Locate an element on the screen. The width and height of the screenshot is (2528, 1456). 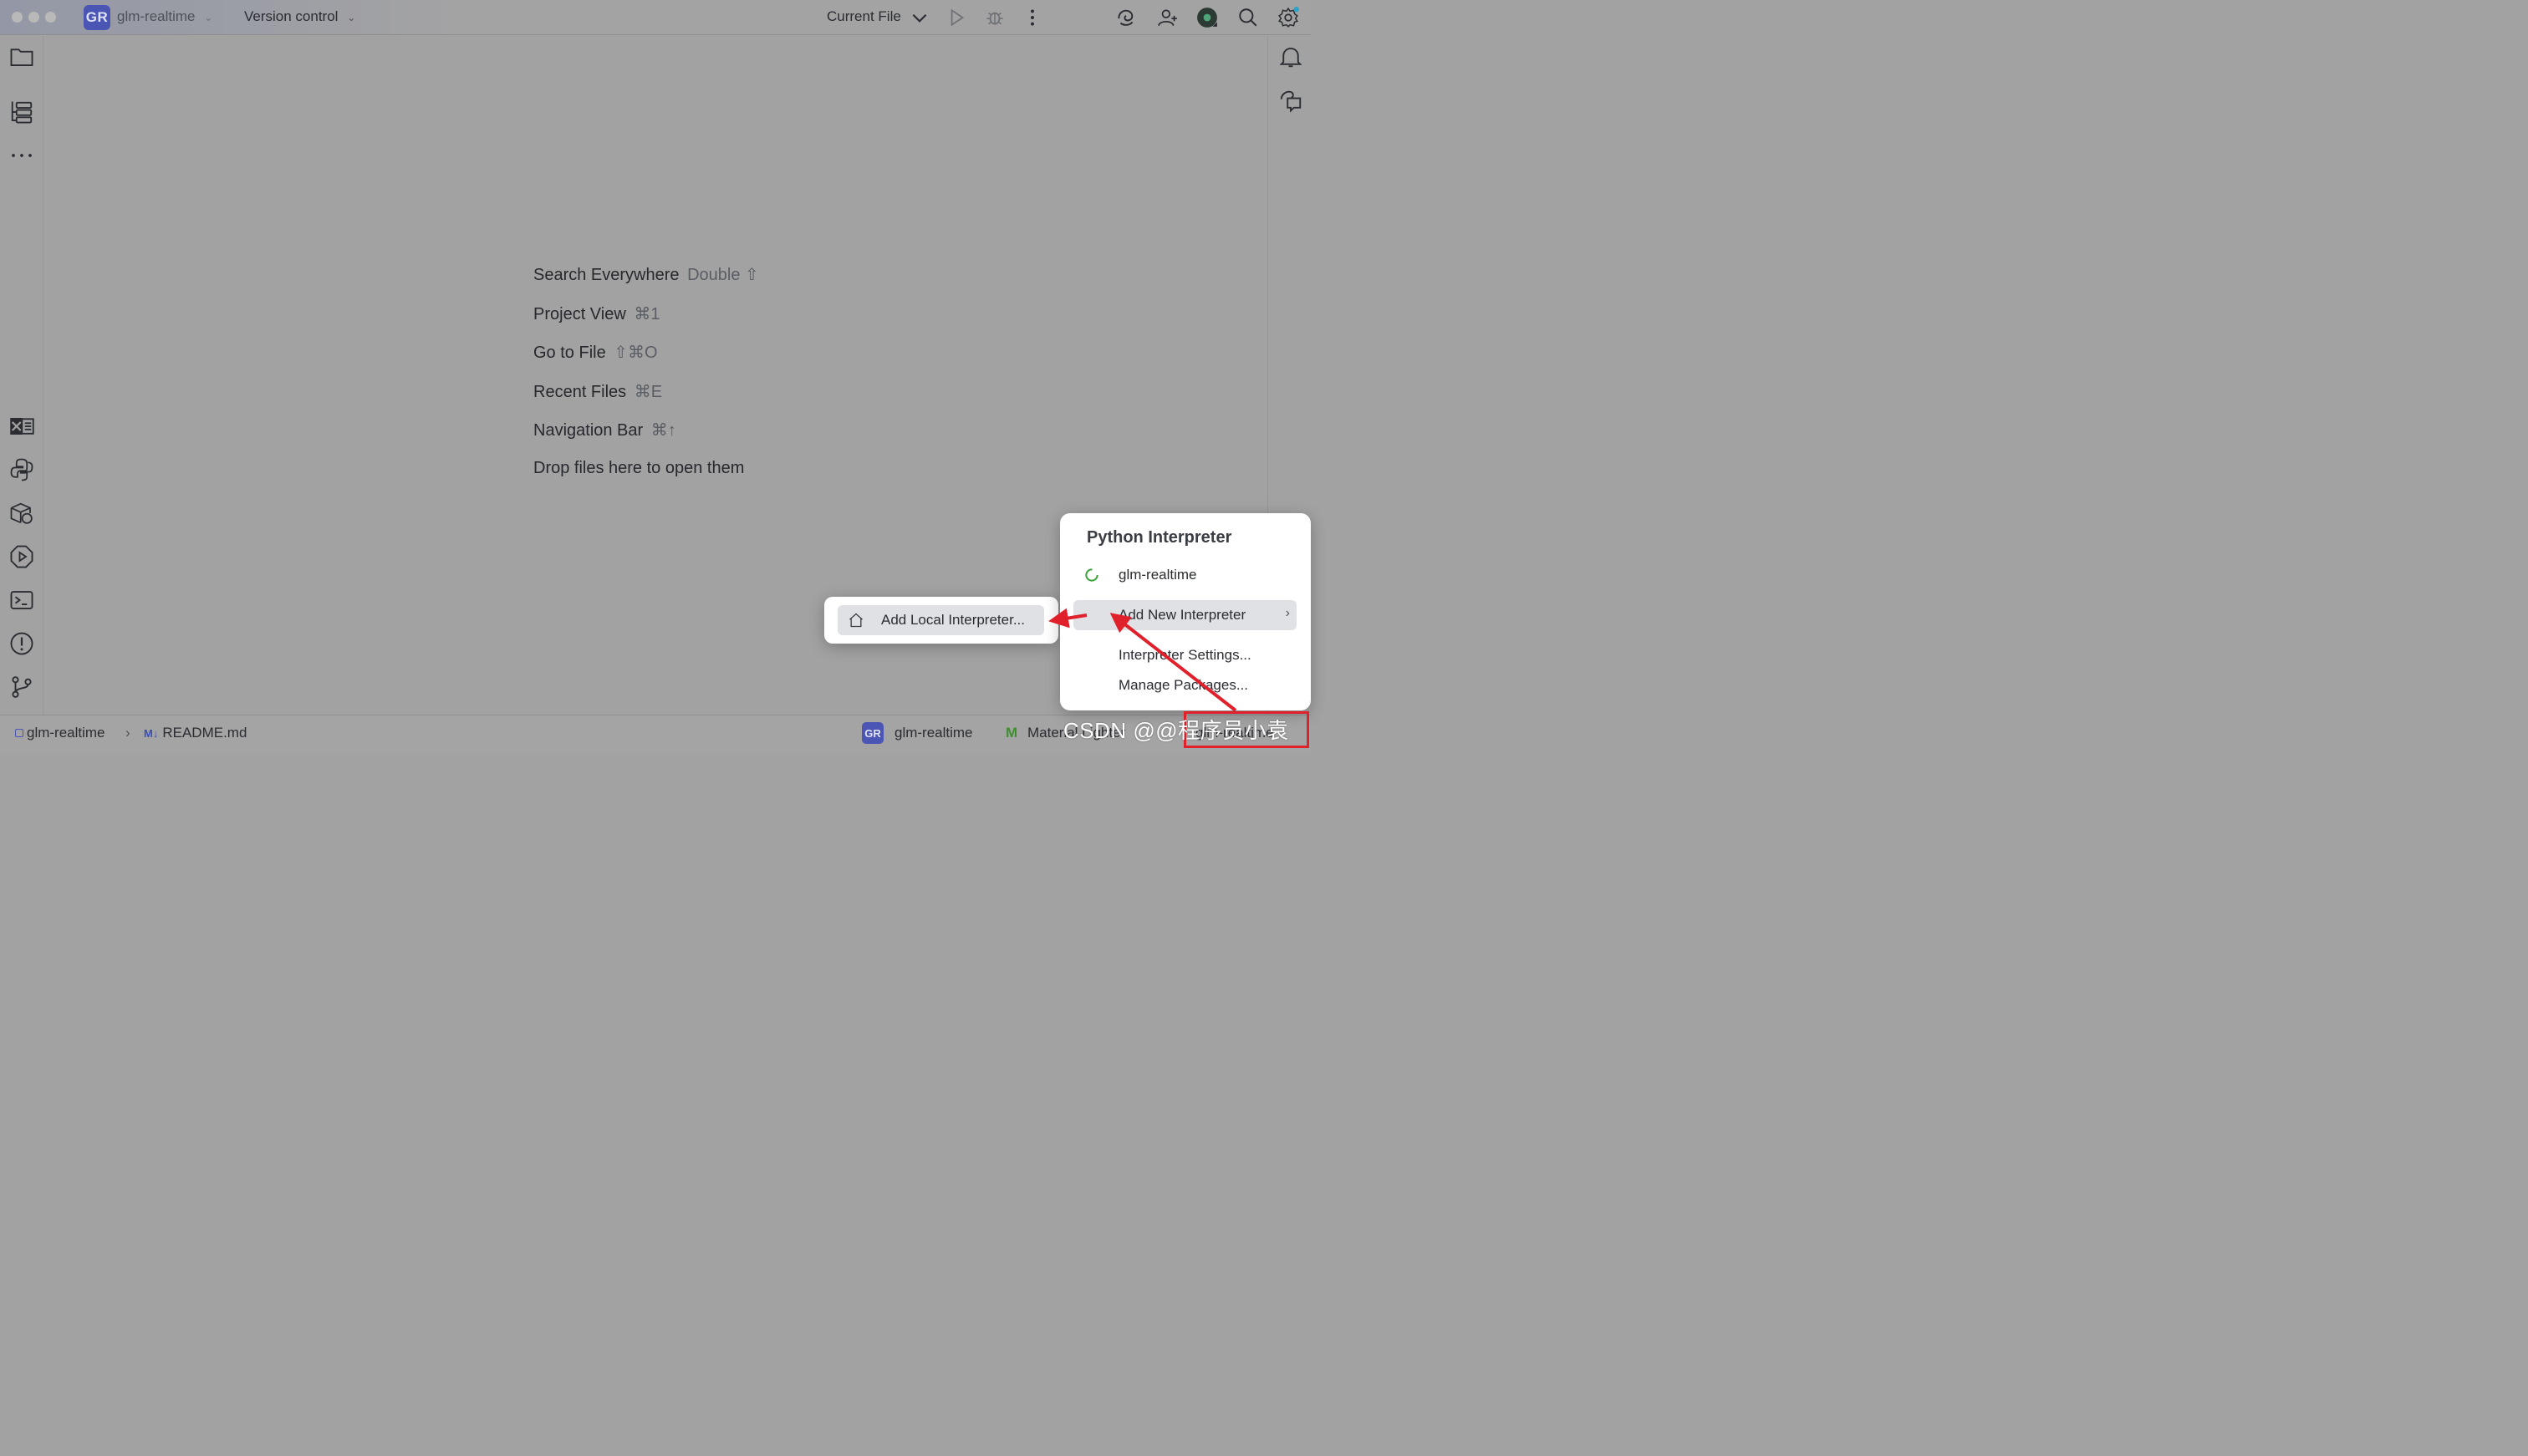
breadcrumb-file: M↓ README.md is located at coordinates (195, 733).